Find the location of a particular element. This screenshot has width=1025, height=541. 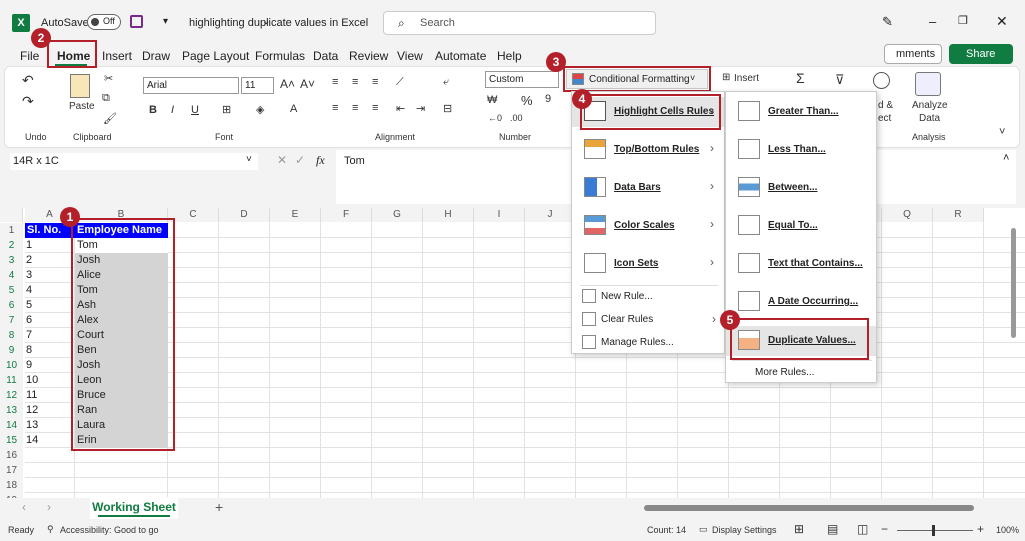

row-header: 6 is located at coordinates (11, 305).